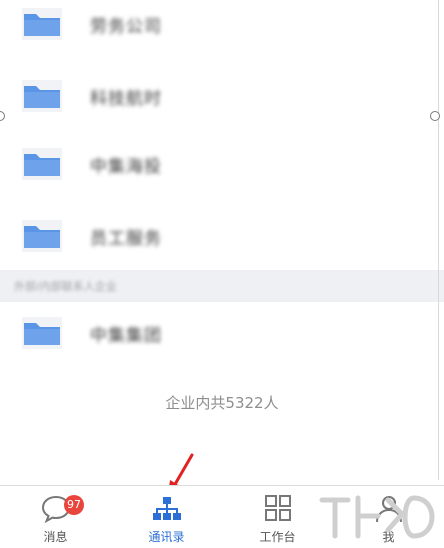 This screenshot has width=444, height=548. Describe the element at coordinates (126, 166) in the screenshot. I see `list-item-label: 中集海投` at that location.